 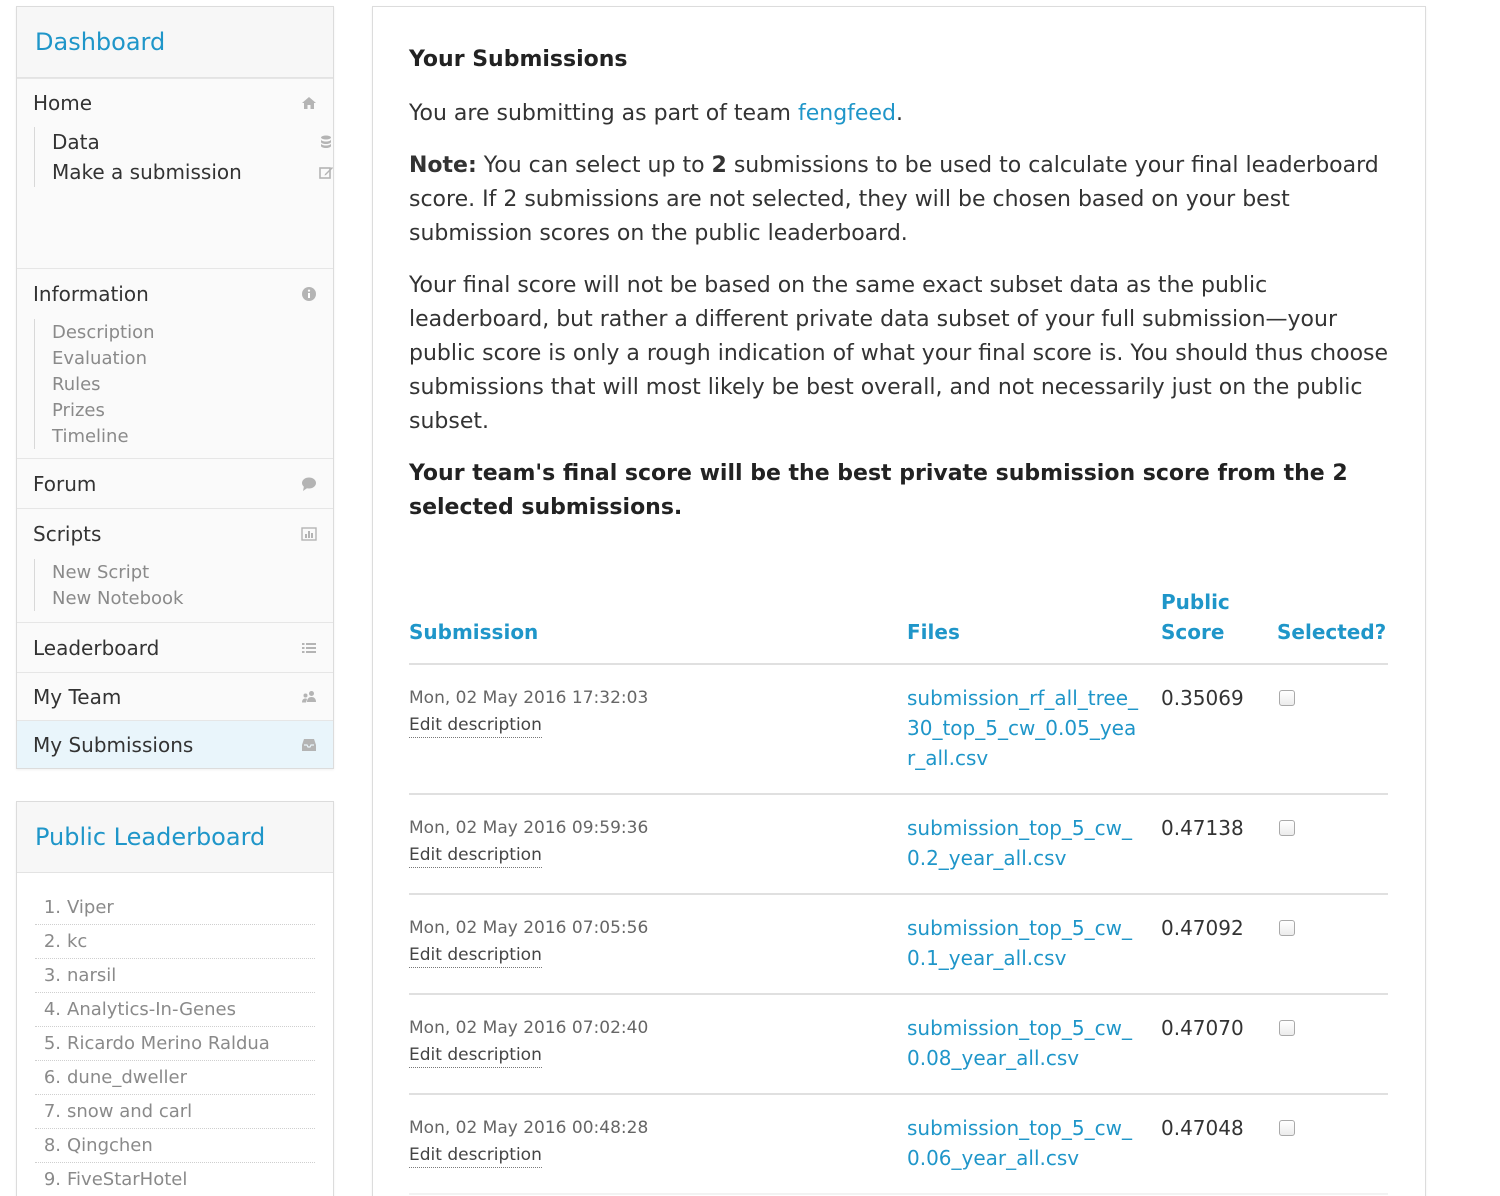 I want to click on sidebar-item-label: Forum, so click(x=65, y=484).